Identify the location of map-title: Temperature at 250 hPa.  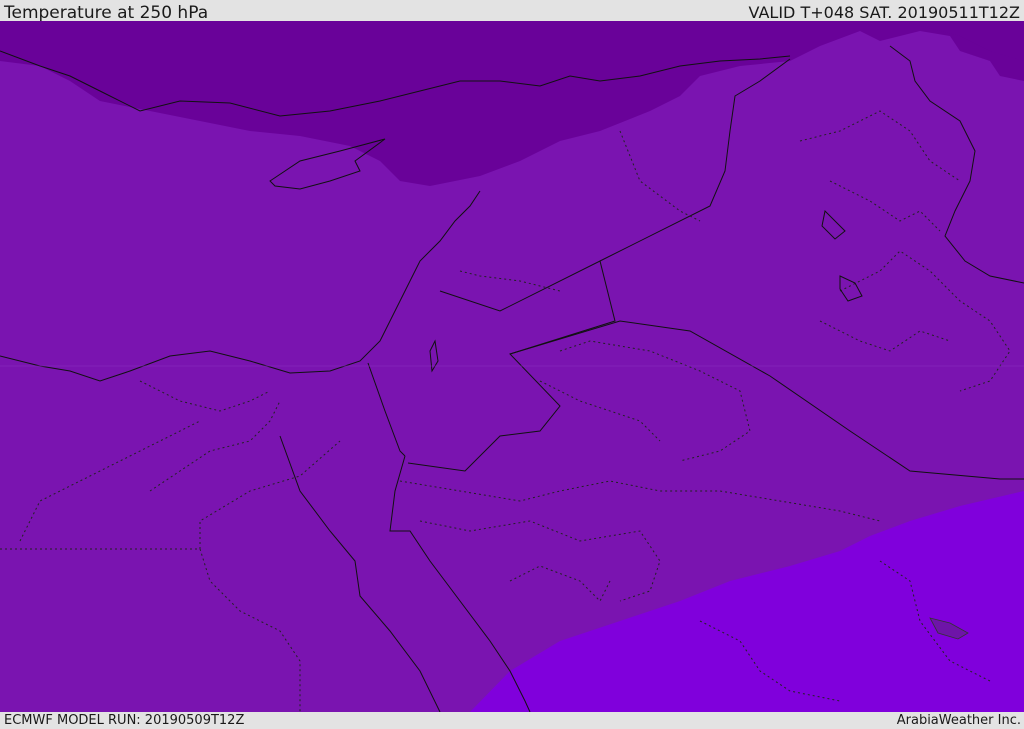
(106, 13).